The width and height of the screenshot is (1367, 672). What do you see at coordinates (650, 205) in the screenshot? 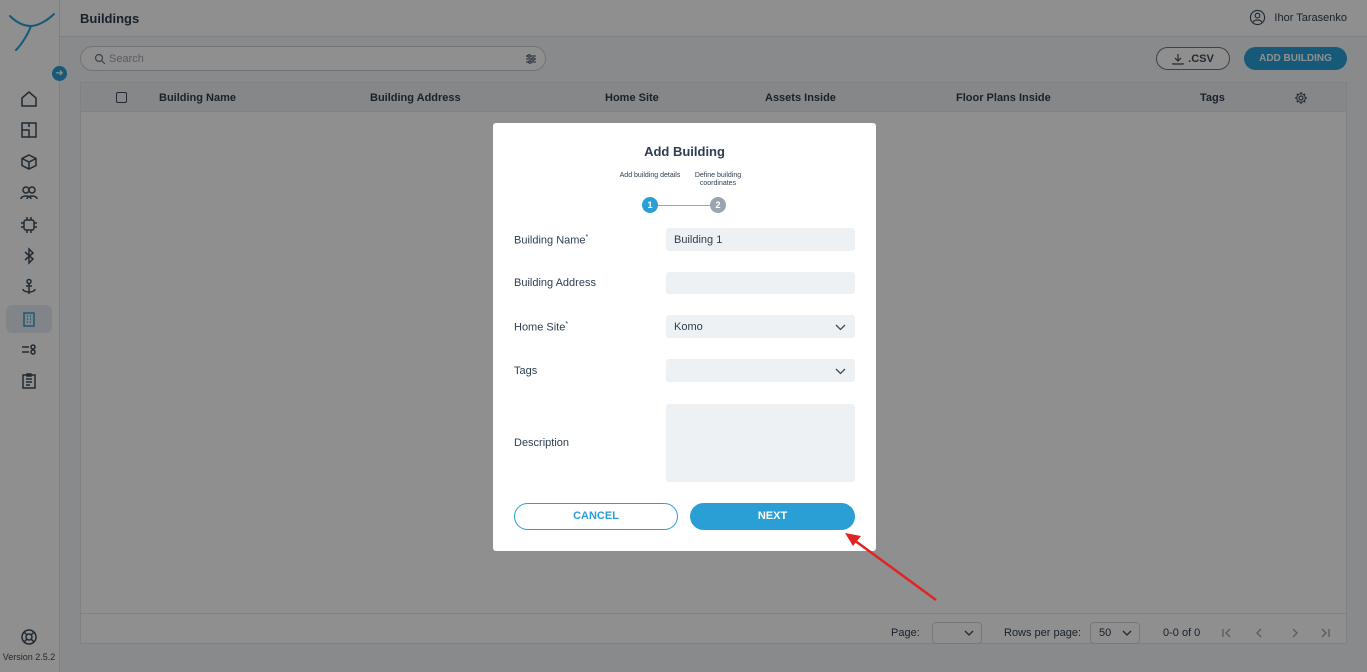
I see `step-1-indicator: 1` at bounding box center [650, 205].